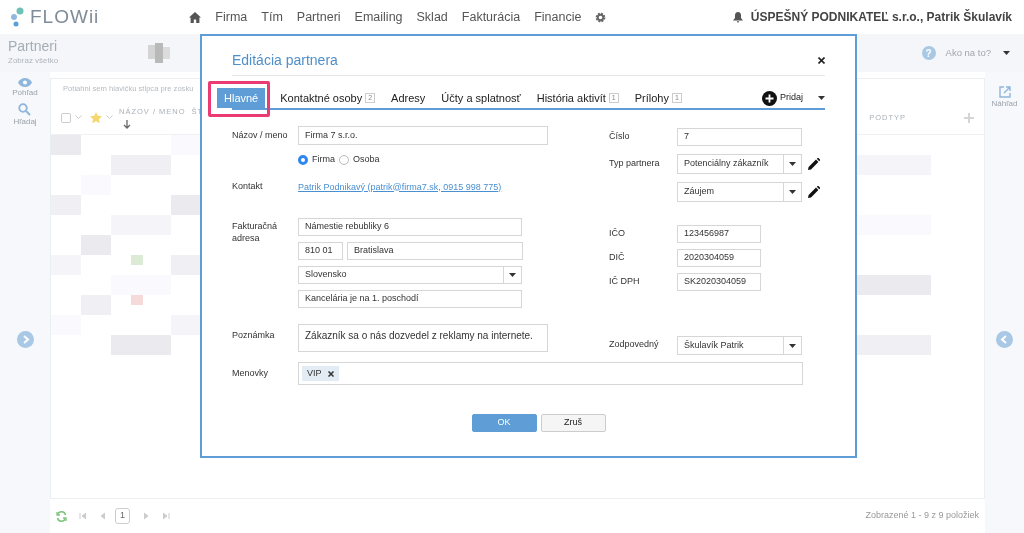 The width and height of the screenshot is (1024, 533). What do you see at coordinates (248, 187) in the screenshot?
I see `field-label: Kontakt` at bounding box center [248, 187].